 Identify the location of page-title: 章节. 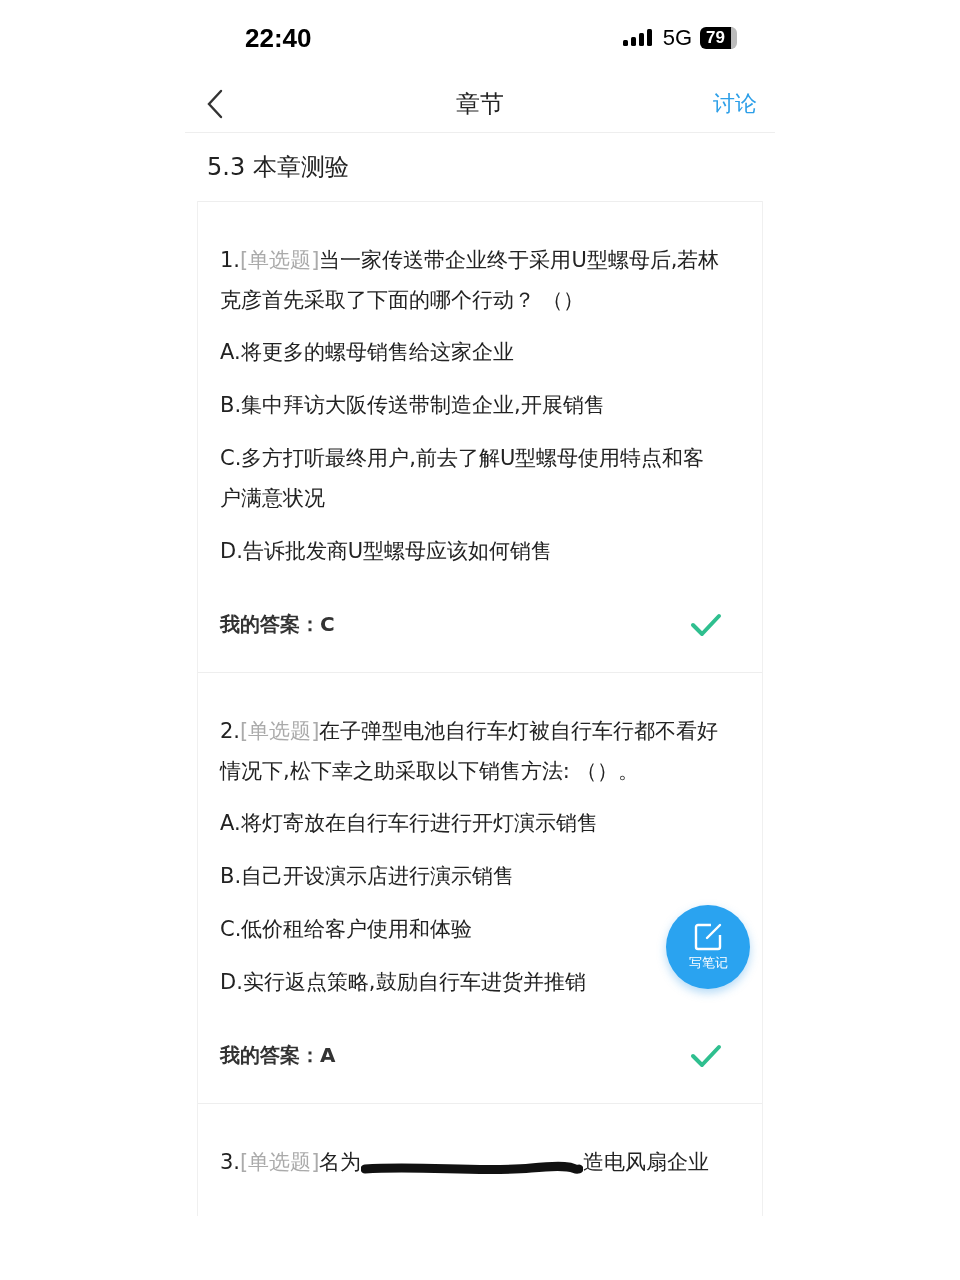
(480, 104).